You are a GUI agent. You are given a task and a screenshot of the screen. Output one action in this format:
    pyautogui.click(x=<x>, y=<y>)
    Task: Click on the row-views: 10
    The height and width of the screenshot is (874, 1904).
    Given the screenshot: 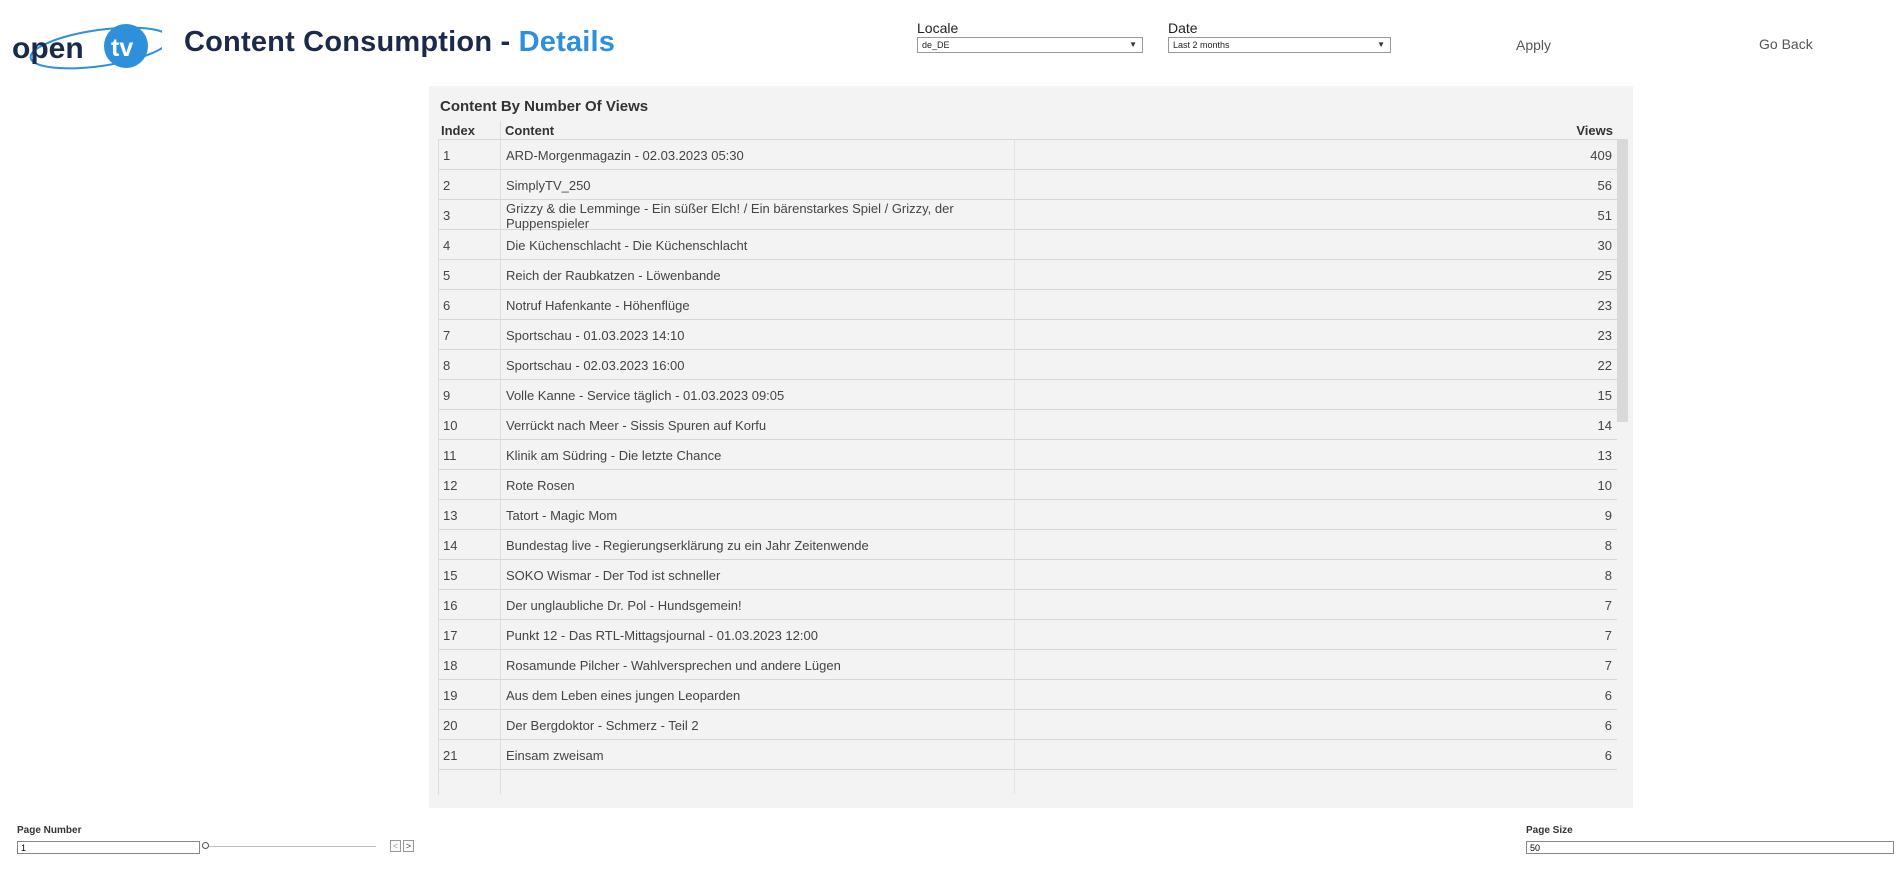 What is the action you would take?
    pyautogui.click(x=1604, y=485)
    